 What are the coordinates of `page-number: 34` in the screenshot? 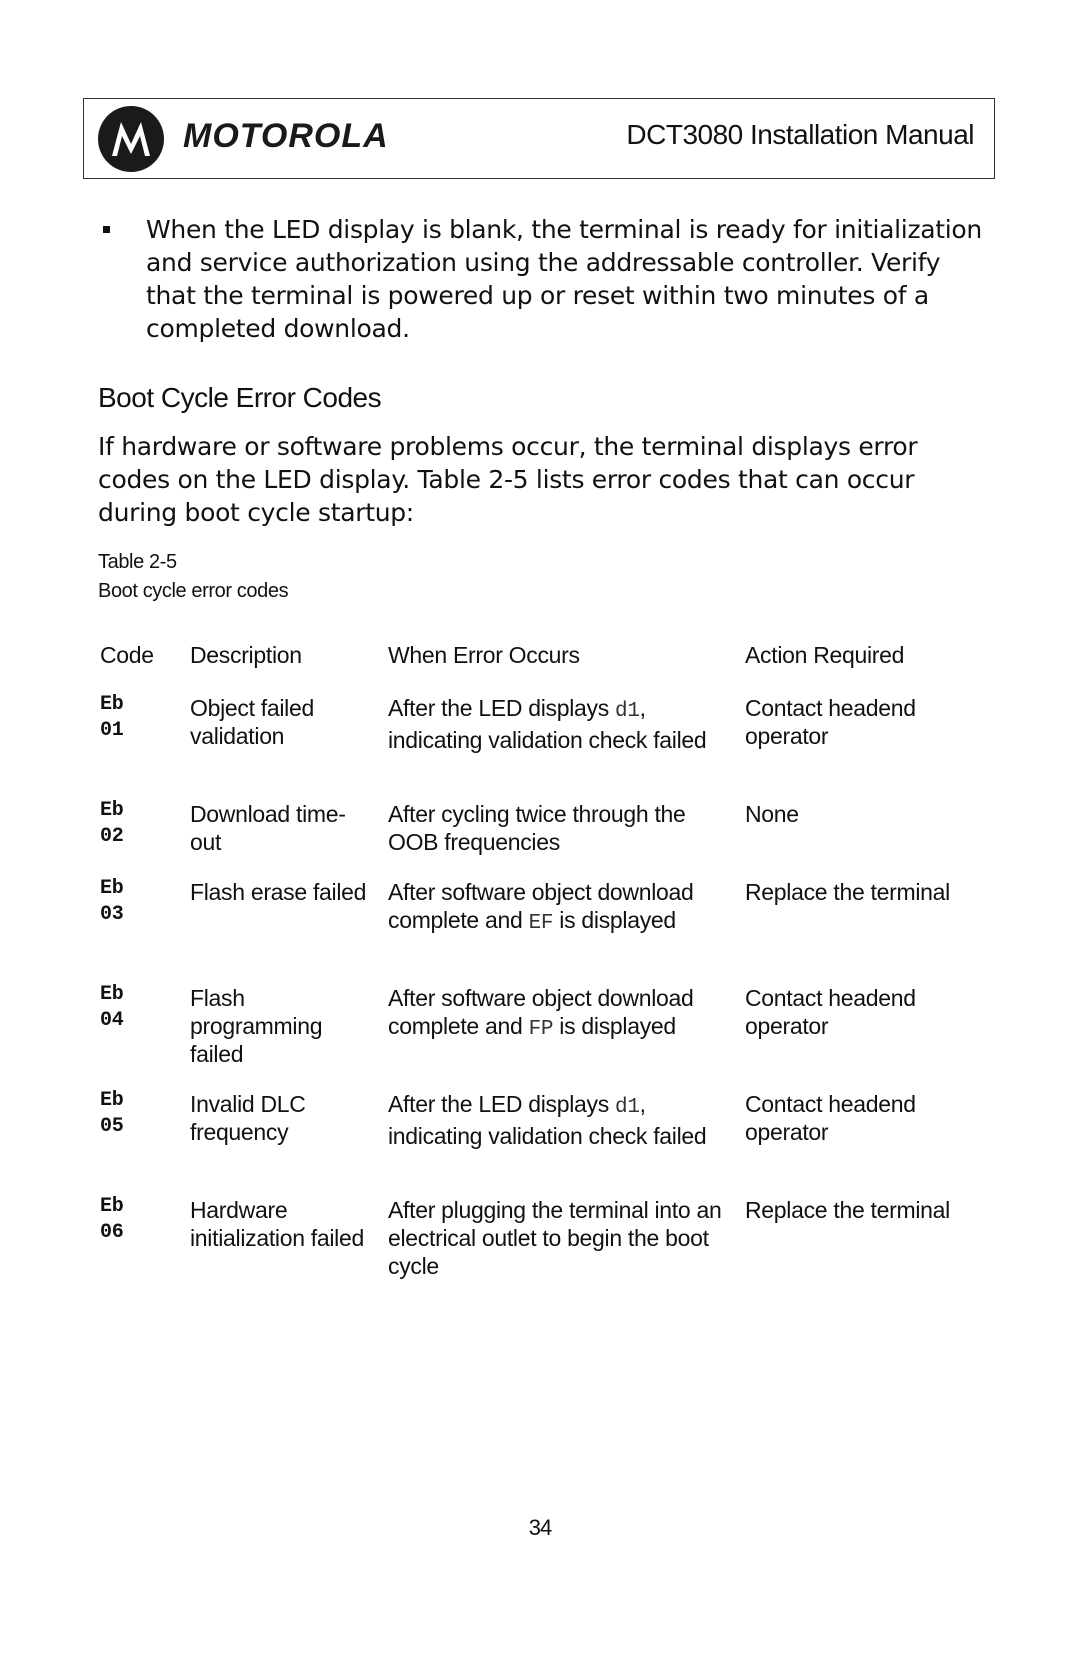 It's located at (540, 1527).